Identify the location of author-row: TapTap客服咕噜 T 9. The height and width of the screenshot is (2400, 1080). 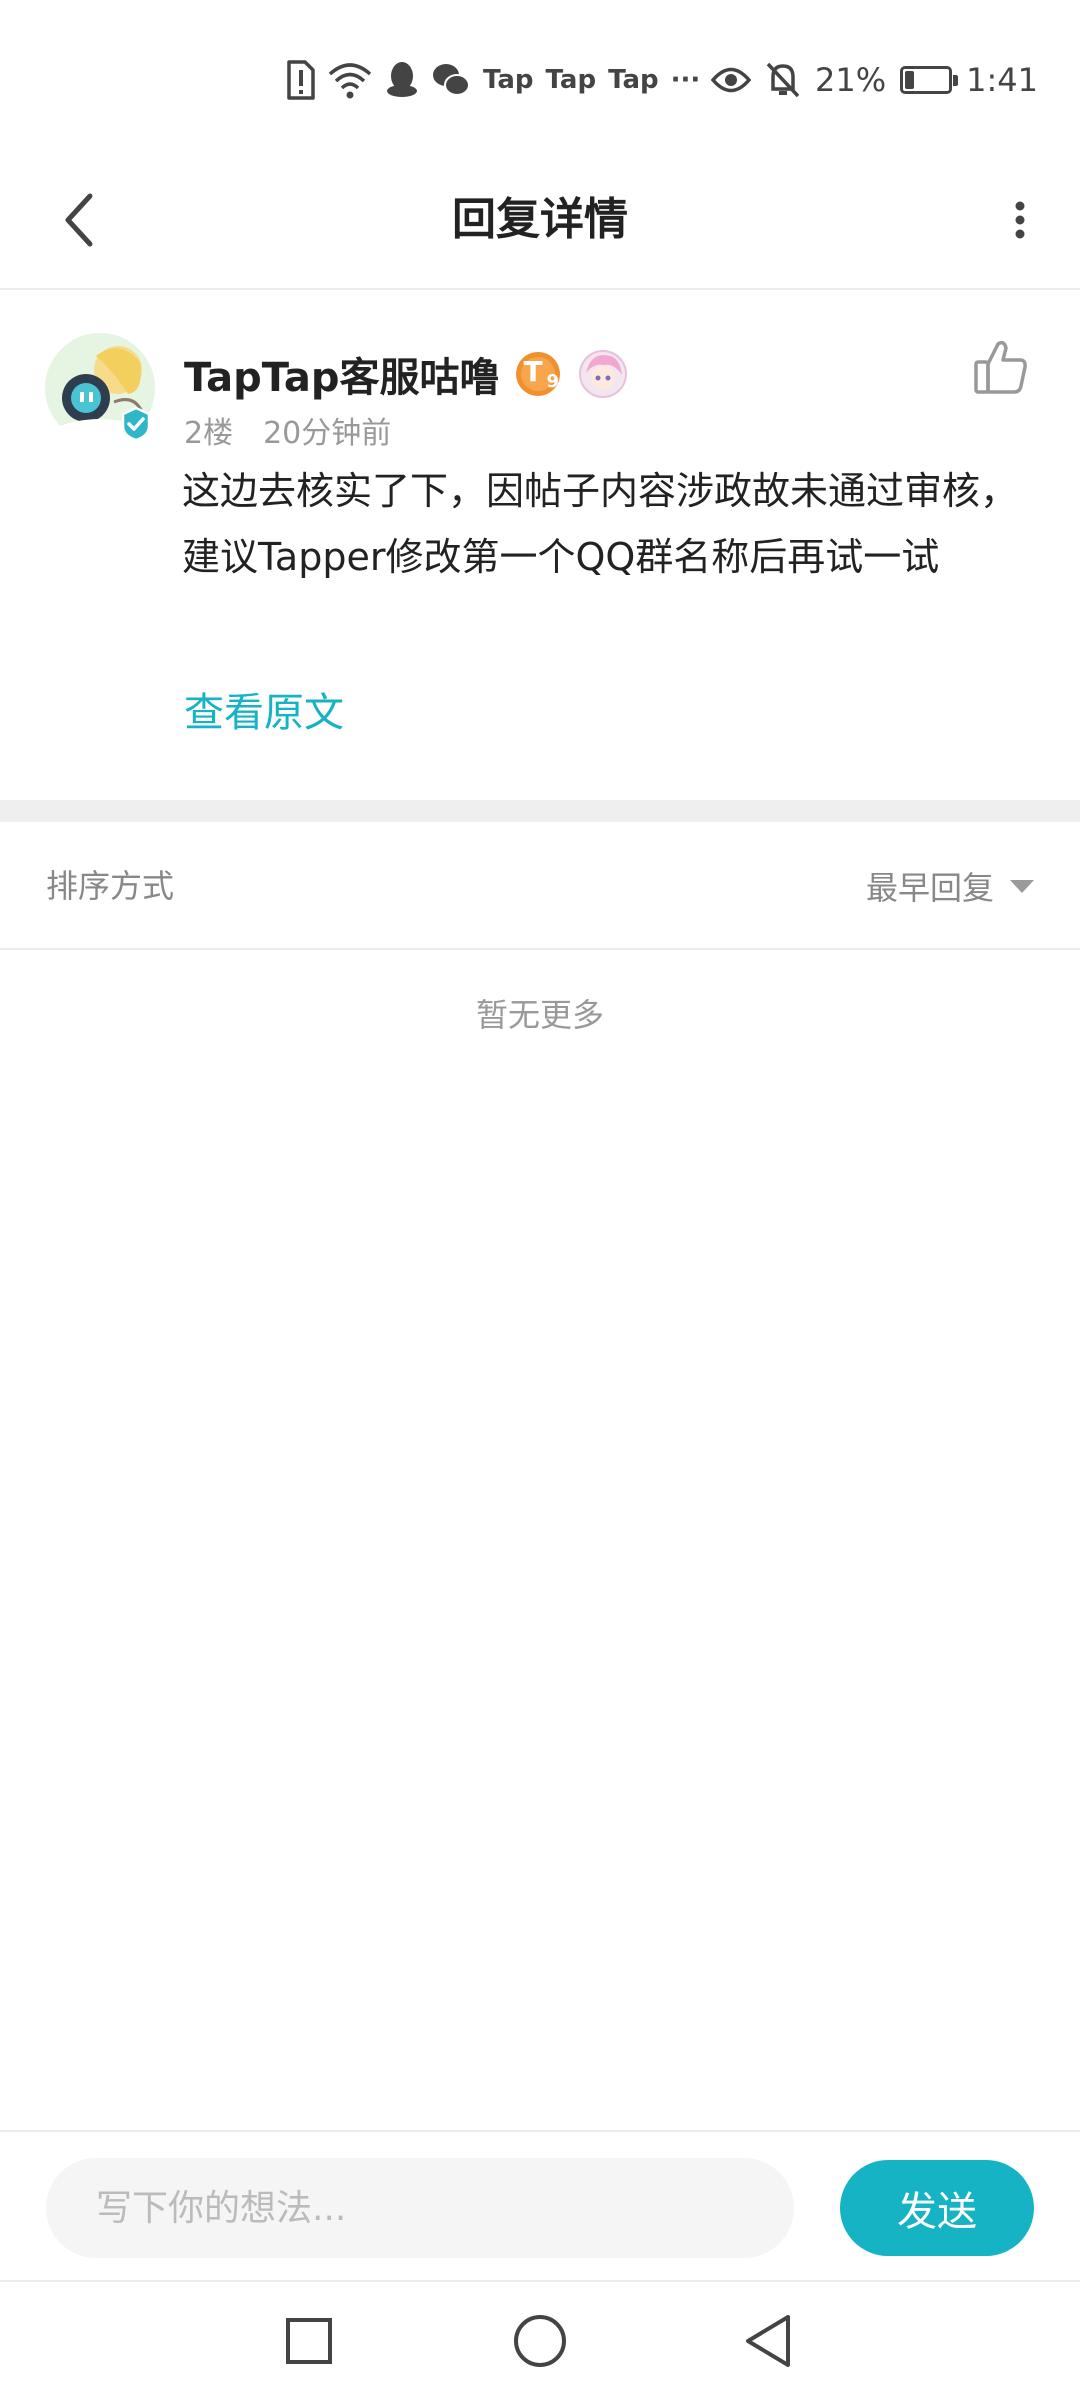
(406, 374).